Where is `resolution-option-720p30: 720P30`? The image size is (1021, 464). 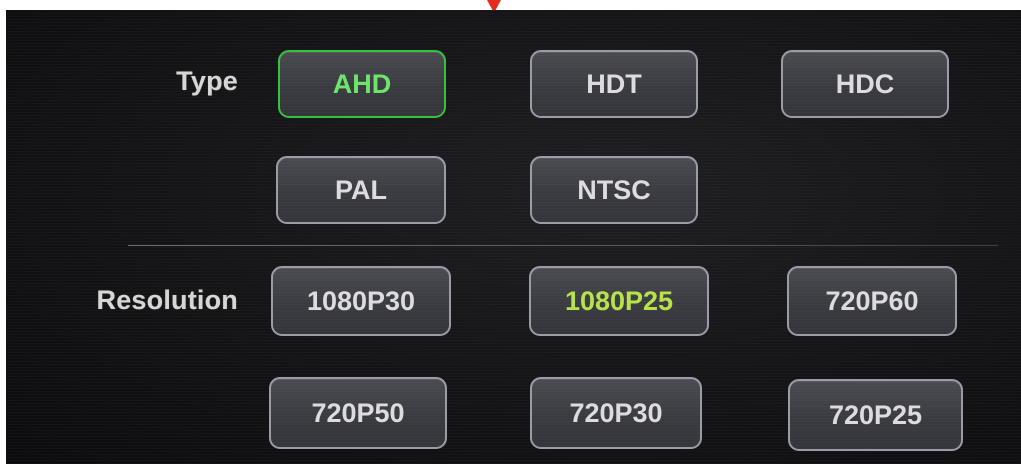
resolution-option-720p30: 720P30 is located at coordinates (616, 413).